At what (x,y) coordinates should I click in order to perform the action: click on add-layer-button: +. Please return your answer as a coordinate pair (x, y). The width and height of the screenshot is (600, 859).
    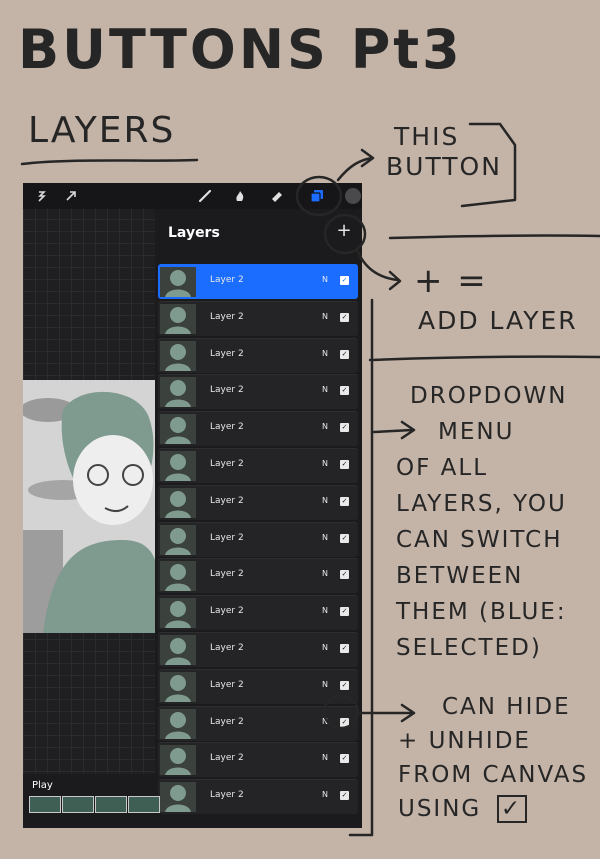
    Looking at the image, I should click on (344, 231).